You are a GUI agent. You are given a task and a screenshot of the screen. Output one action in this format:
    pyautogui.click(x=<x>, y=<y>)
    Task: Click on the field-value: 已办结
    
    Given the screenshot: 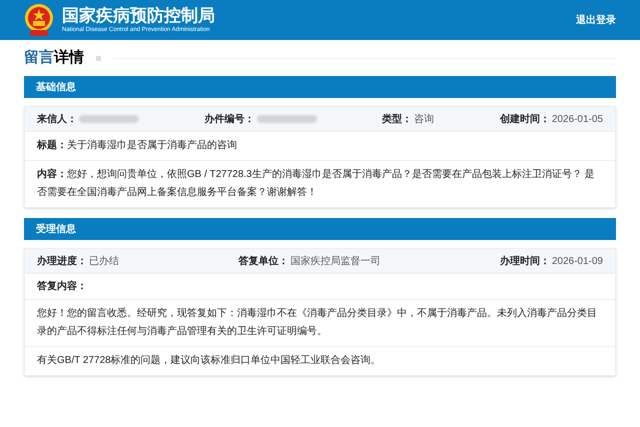 What is the action you would take?
    pyautogui.click(x=104, y=261)
    